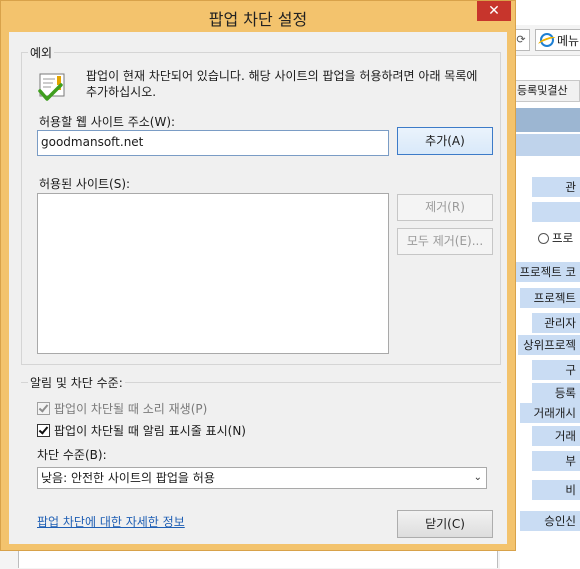 This screenshot has height=569, width=580. Describe the element at coordinates (213, 143) in the screenshot. I see `address-input: goodmansoft.net` at that location.